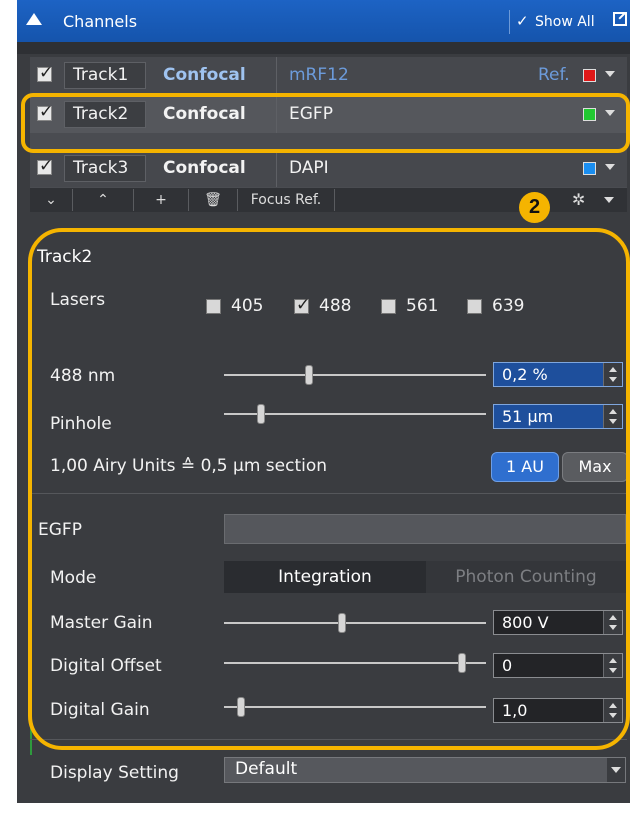 This screenshot has width=630, height=818. I want to click on move-down-icon: ⌄, so click(51, 200).